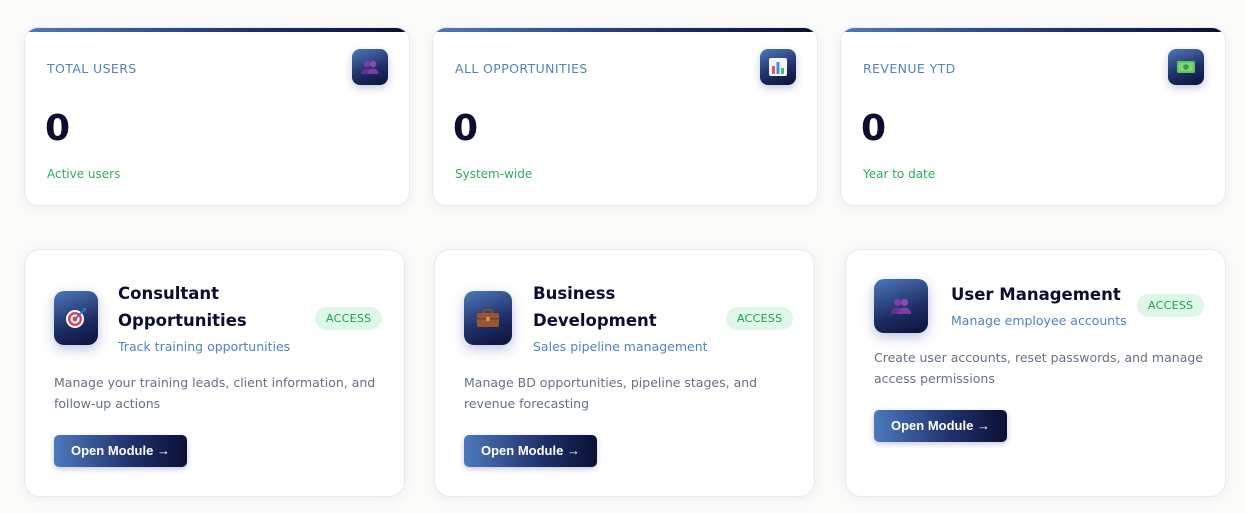  What do you see at coordinates (625, 116) in the screenshot?
I see `stat-card-all-opportunities: ALL OPPORTUNITIES 0 System-wide` at bounding box center [625, 116].